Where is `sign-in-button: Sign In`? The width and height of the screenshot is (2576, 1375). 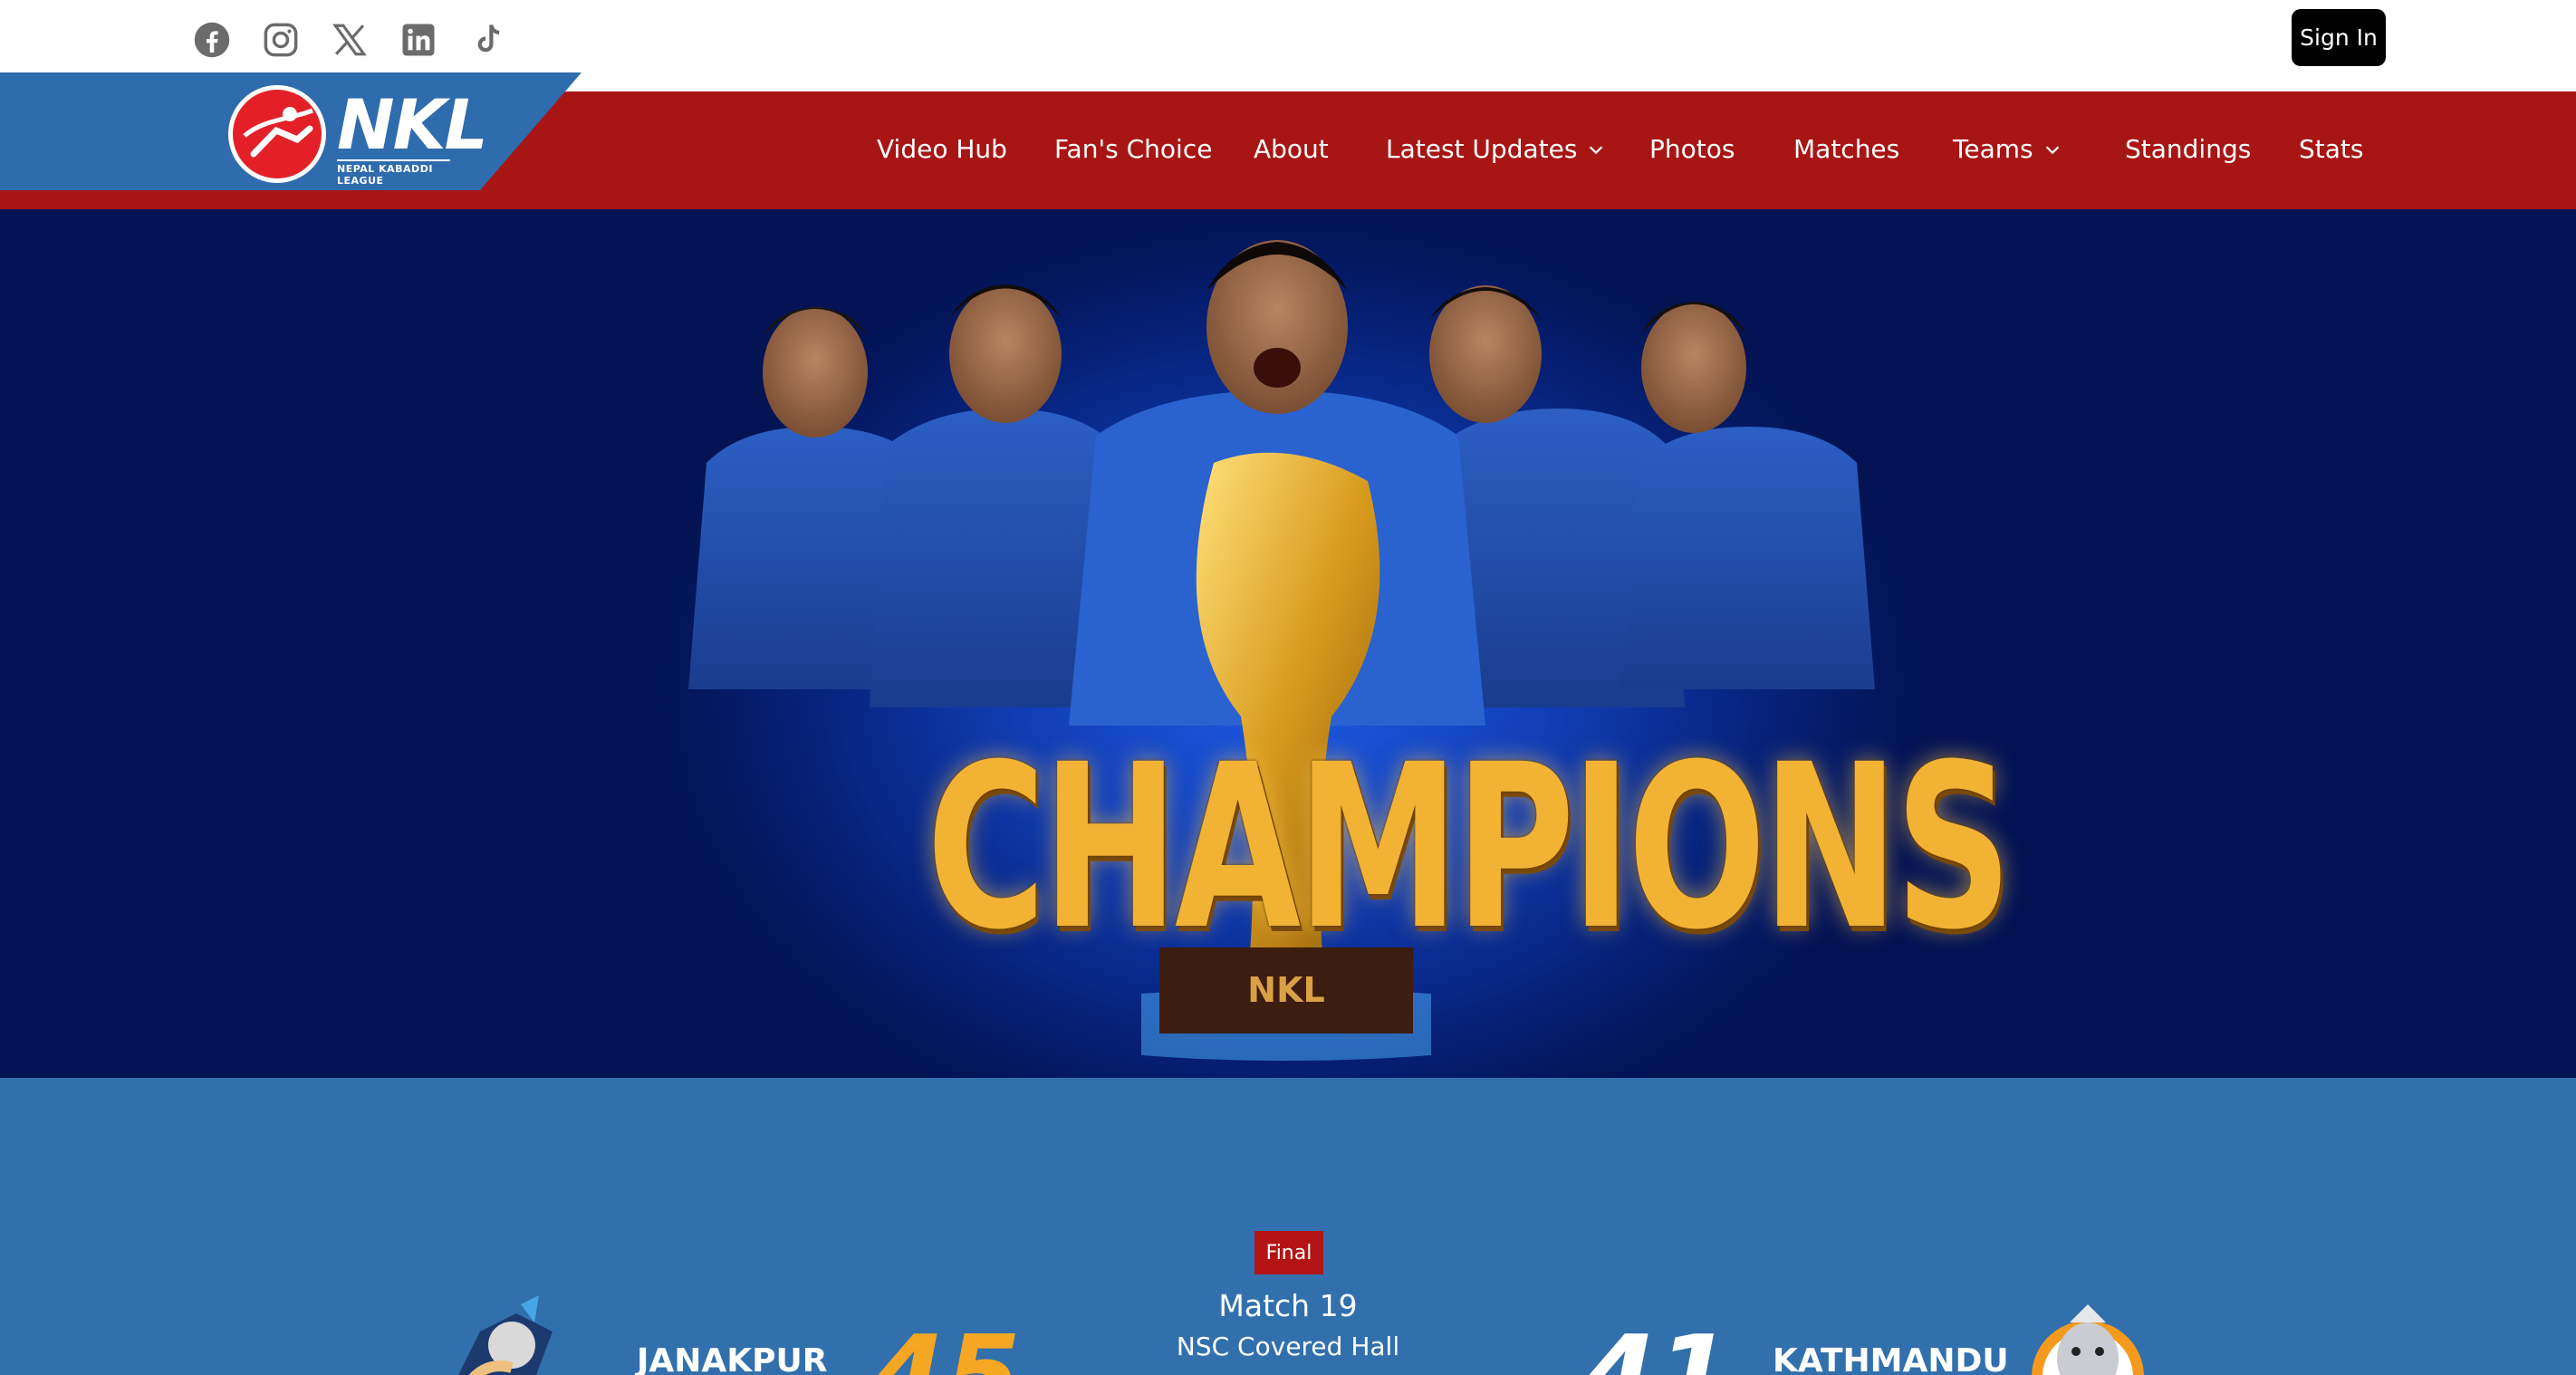
sign-in-button: Sign In is located at coordinates (2339, 38).